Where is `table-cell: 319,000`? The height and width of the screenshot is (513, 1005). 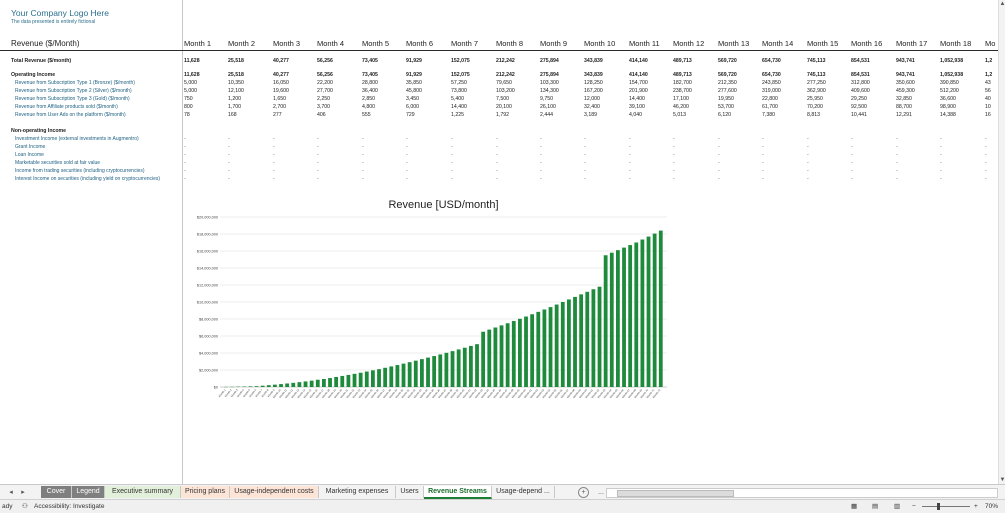
table-cell: 319,000 is located at coordinates (771, 91).